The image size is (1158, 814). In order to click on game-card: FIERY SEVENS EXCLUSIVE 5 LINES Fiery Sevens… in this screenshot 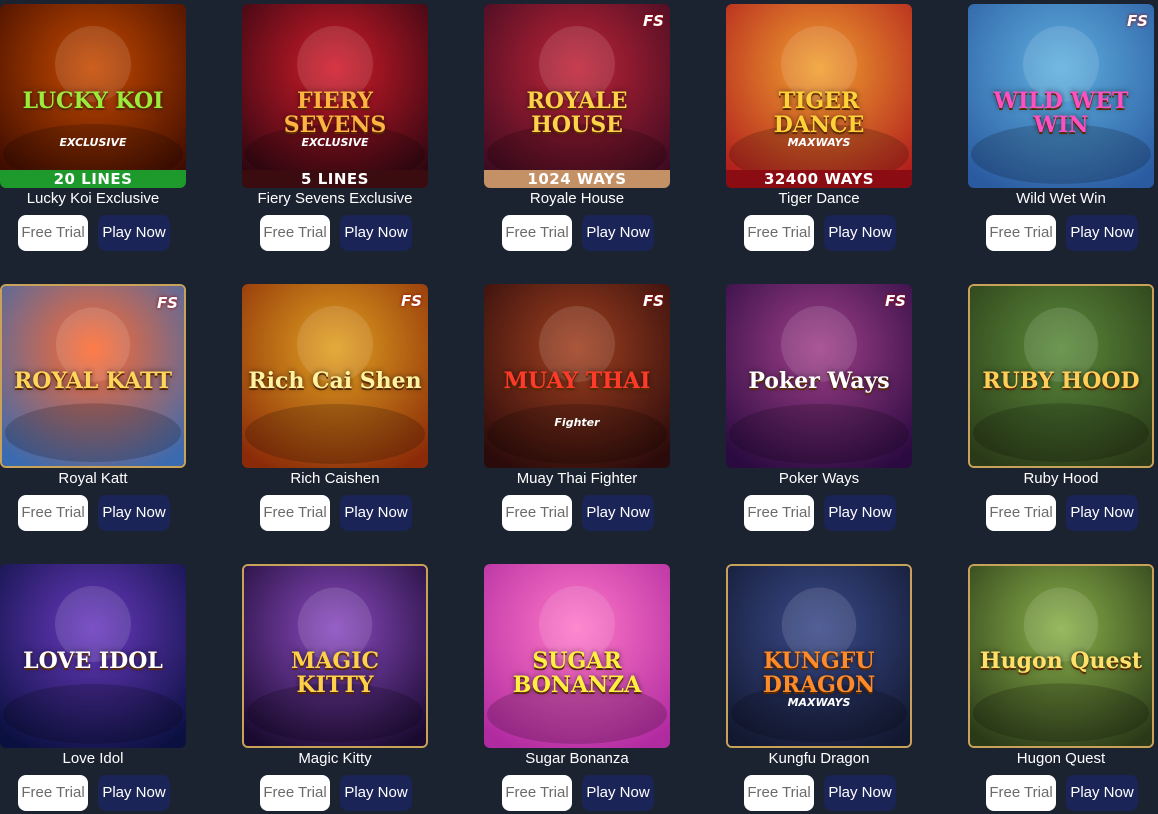, I will do `click(335, 126)`.